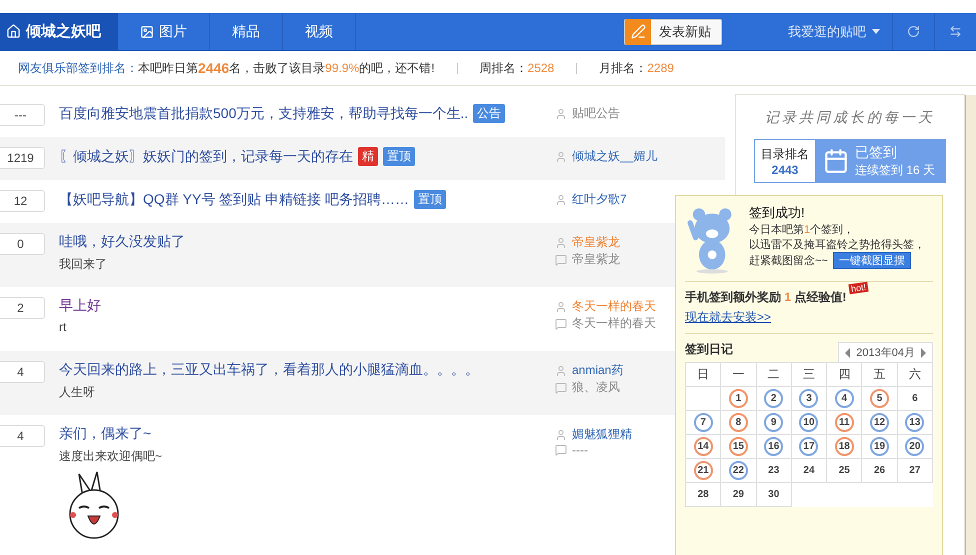  I want to click on signed-day: 12, so click(880, 422).